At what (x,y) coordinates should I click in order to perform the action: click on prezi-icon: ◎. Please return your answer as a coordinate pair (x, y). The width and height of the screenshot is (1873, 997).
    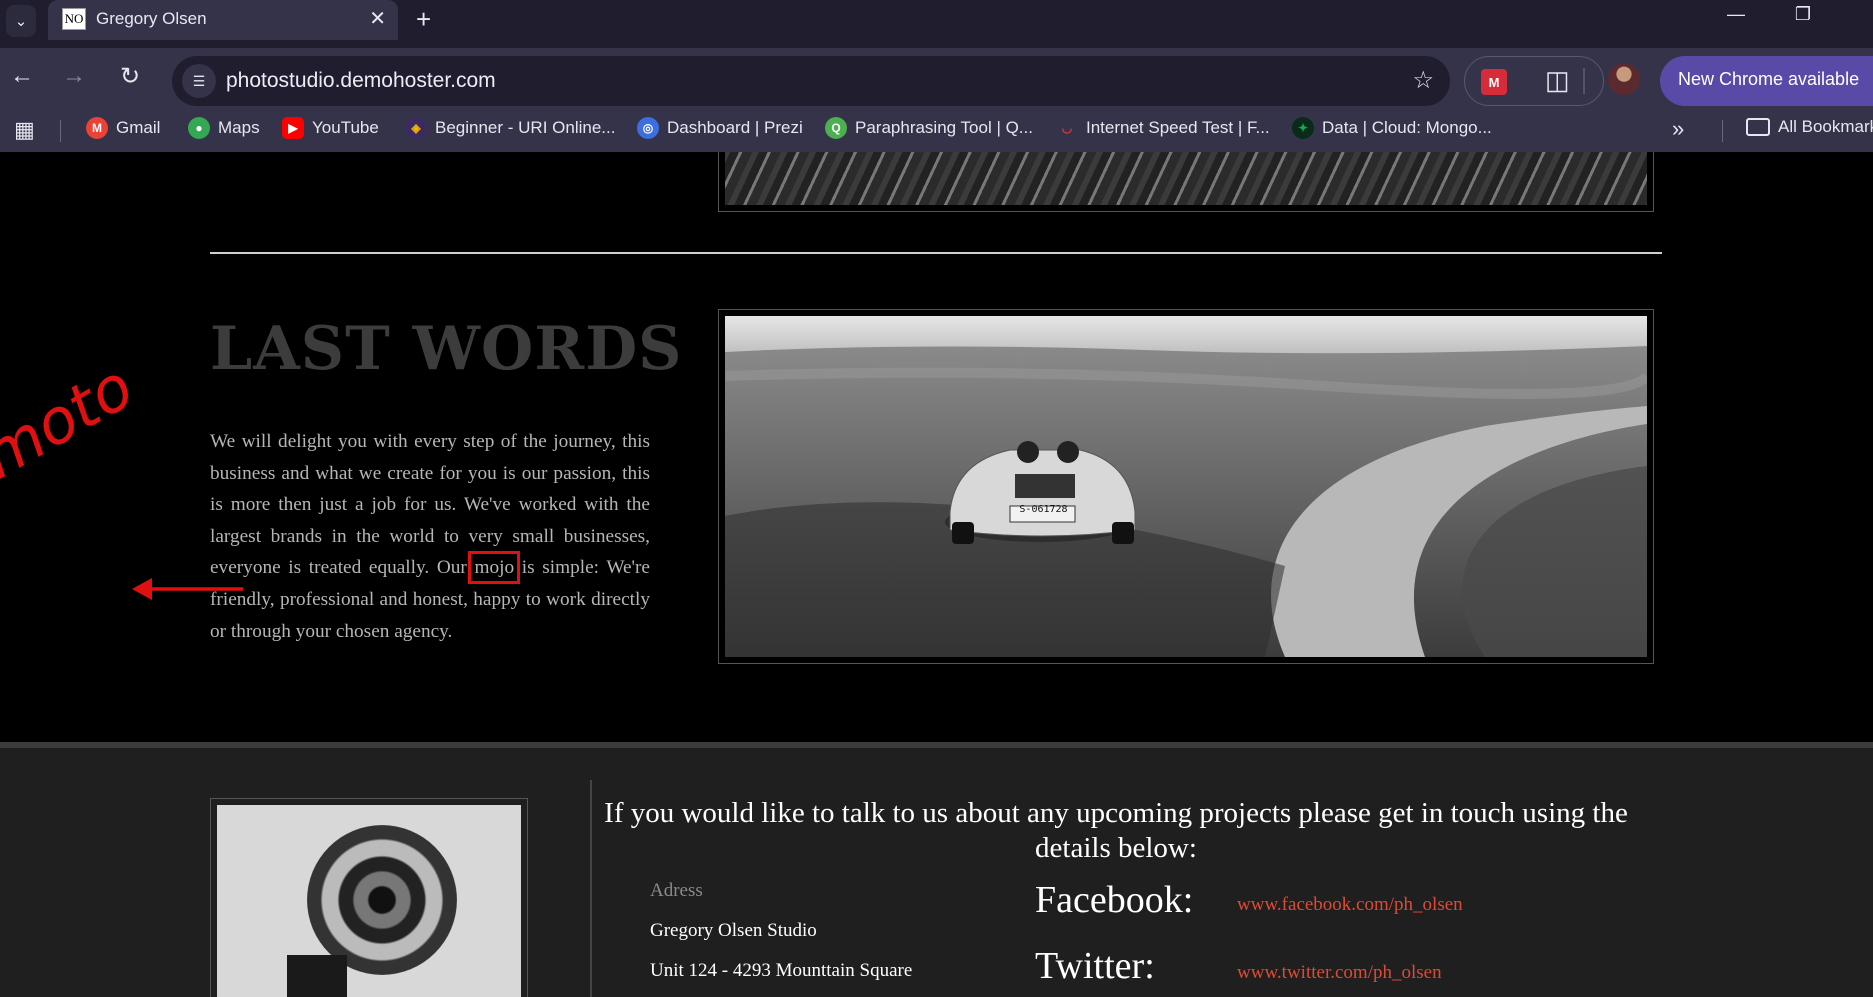
    Looking at the image, I should click on (648, 128).